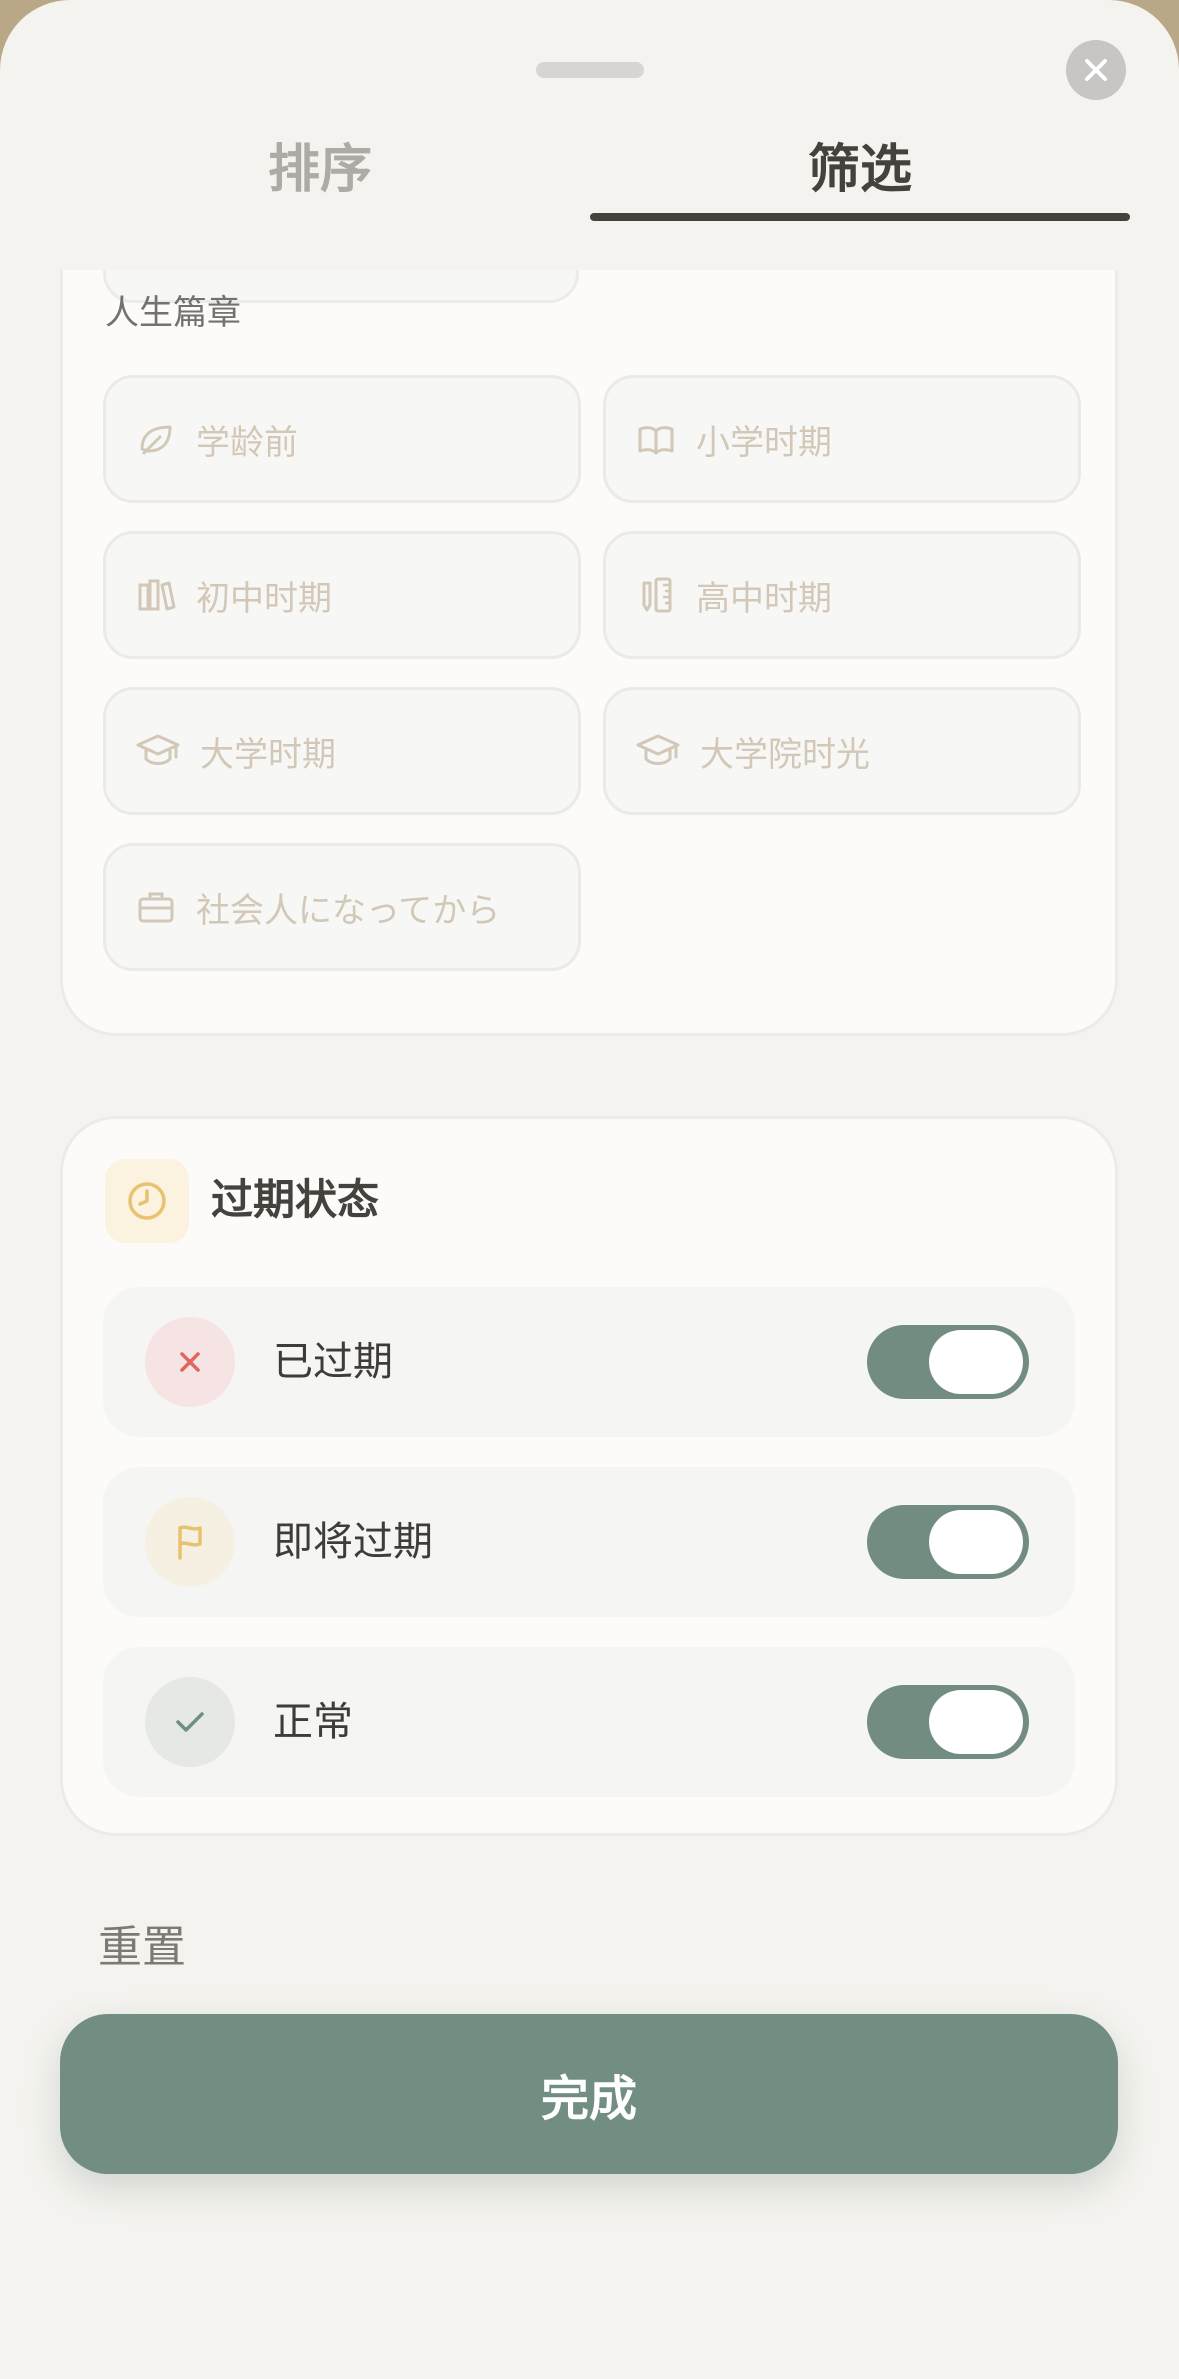 The width and height of the screenshot is (1179, 2379). I want to click on expiring-icon-badge, so click(190, 1542).